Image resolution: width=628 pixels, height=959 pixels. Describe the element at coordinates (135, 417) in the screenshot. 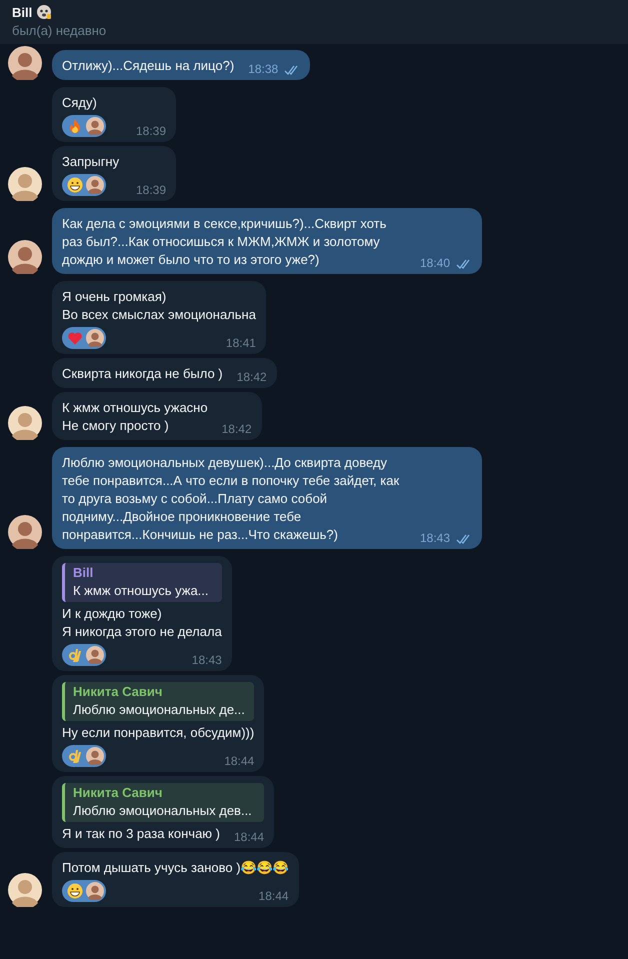

I see `message-text: К жмж отношусь ужасно Не смогу просто )` at that location.